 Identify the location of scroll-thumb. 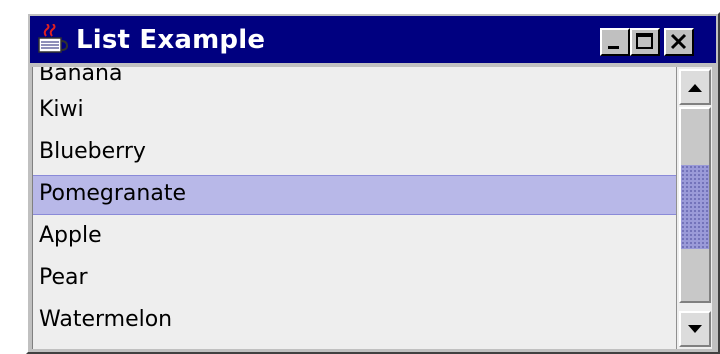
(695, 205).